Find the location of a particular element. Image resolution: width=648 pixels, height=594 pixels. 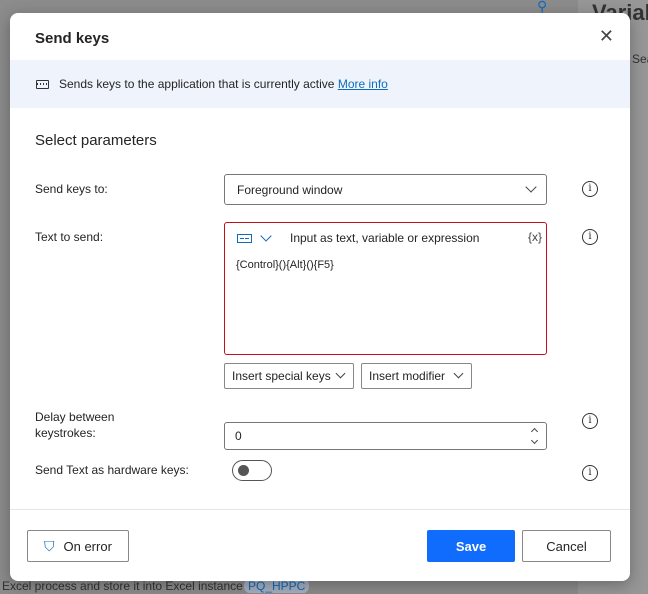

mode-hint: Input as text, variable or expression is located at coordinates (385, 238).